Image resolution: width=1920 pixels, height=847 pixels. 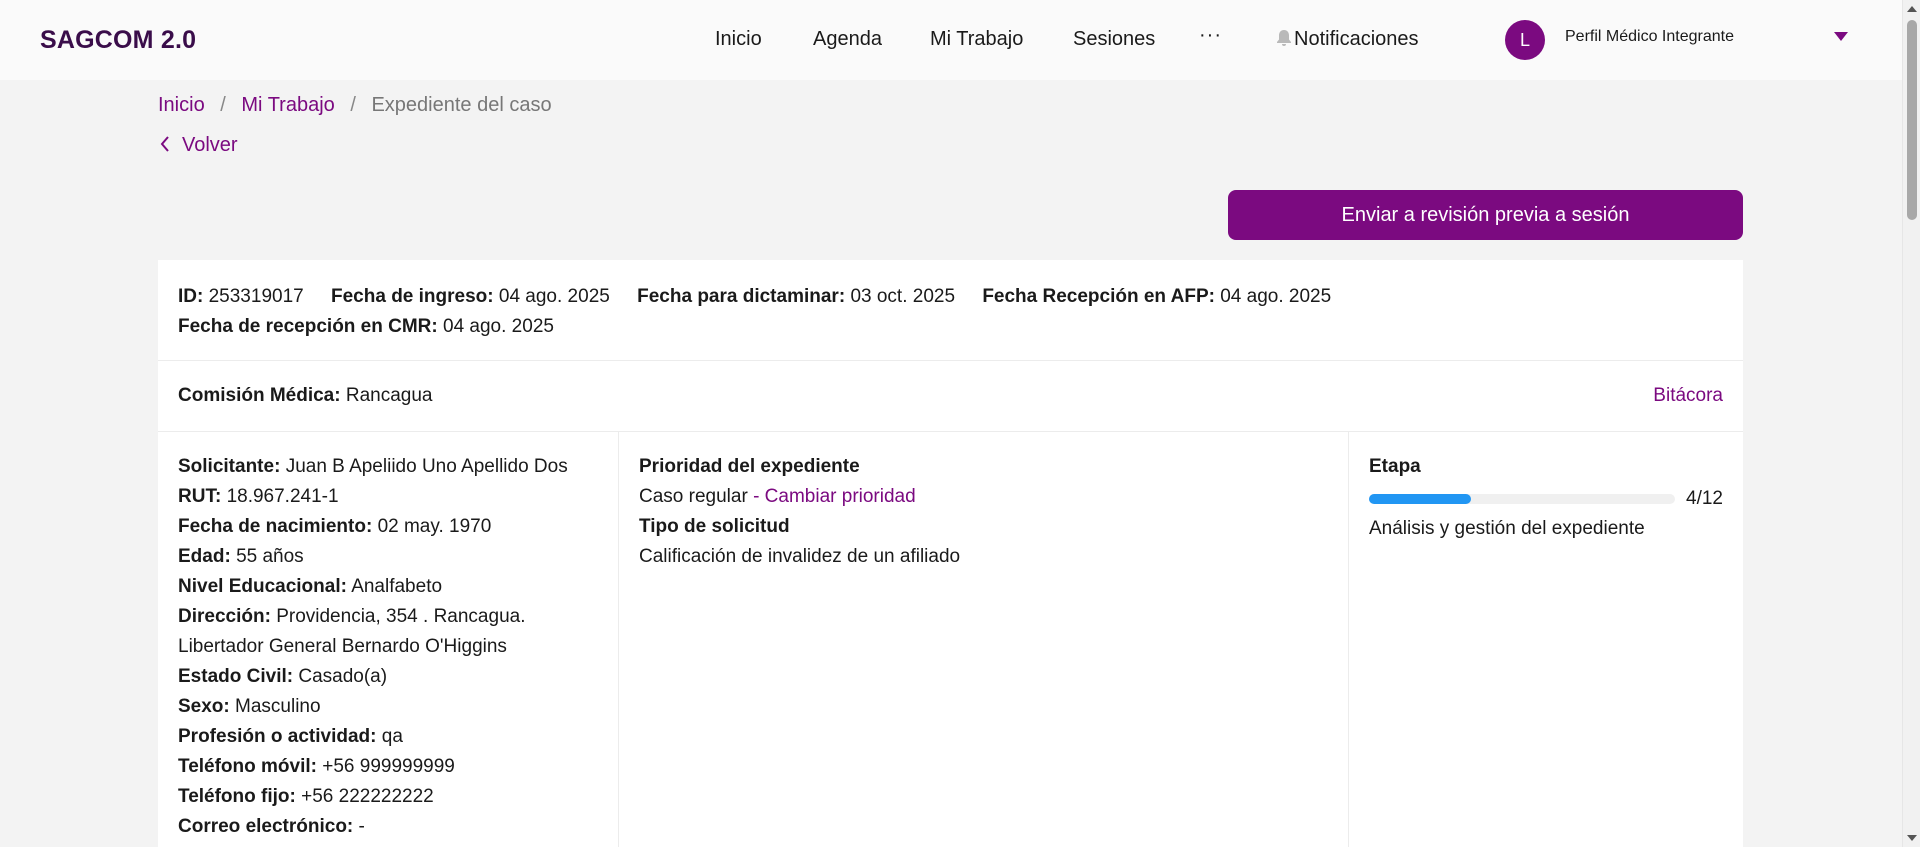 What do you see at coordinates (343, 676) in the screenshot?
I see `field-value: Casado(a)` at bounding box center [343, 676].